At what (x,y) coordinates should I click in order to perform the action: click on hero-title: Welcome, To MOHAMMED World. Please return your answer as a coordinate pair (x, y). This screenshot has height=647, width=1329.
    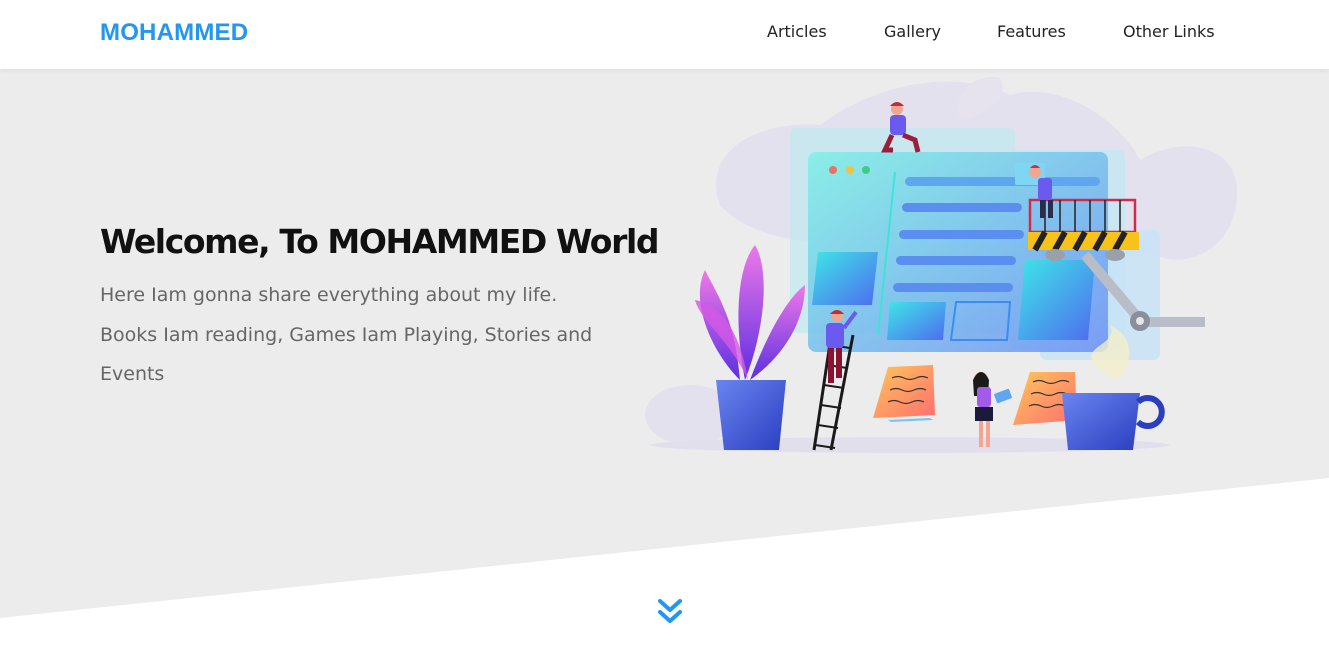
    Looking at the image, I should click on (379, 241).